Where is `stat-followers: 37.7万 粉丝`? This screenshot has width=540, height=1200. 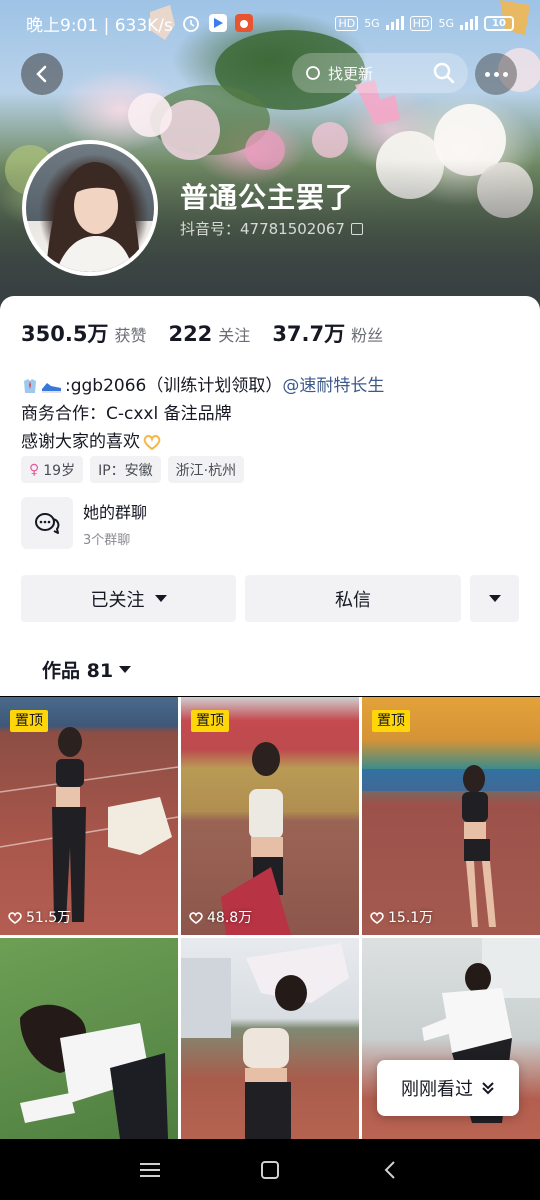
stat-followers: 37.7万 粉丝 is located at coordinates (327, 333).